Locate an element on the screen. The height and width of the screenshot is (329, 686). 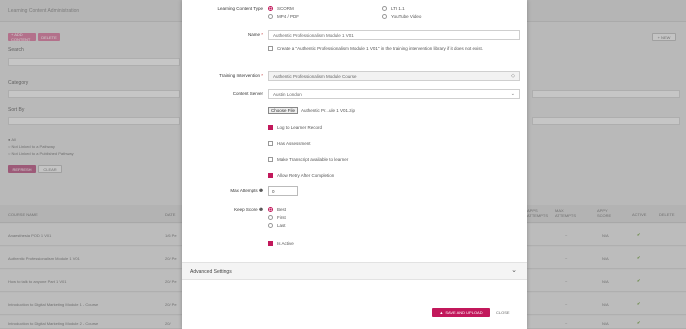
allow-retry-checkbox: Allow Retry After Completion is located at coordinates (301, 176).